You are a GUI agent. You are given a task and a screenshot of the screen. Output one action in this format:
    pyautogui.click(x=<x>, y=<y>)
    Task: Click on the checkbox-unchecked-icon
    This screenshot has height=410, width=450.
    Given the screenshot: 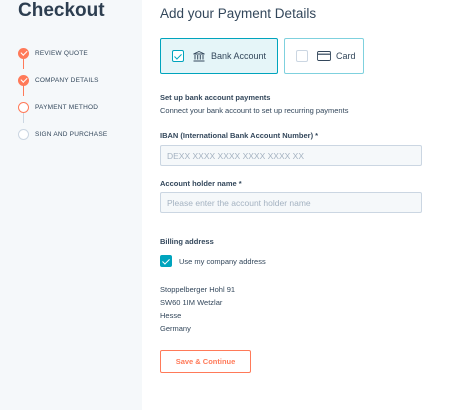 What is the action you would take?
    pyautogui.click(x=302, y=56)
    